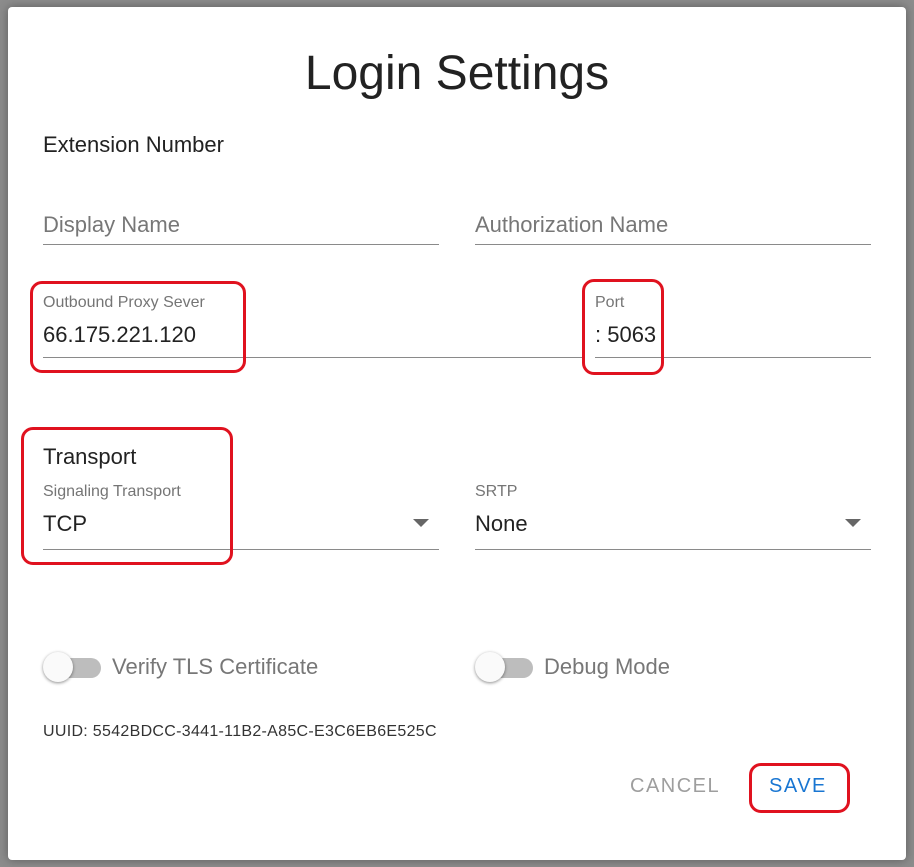 The image size is (914, 867). I want to click on authorization-name-field: Authorization Name, so click(673, 223).